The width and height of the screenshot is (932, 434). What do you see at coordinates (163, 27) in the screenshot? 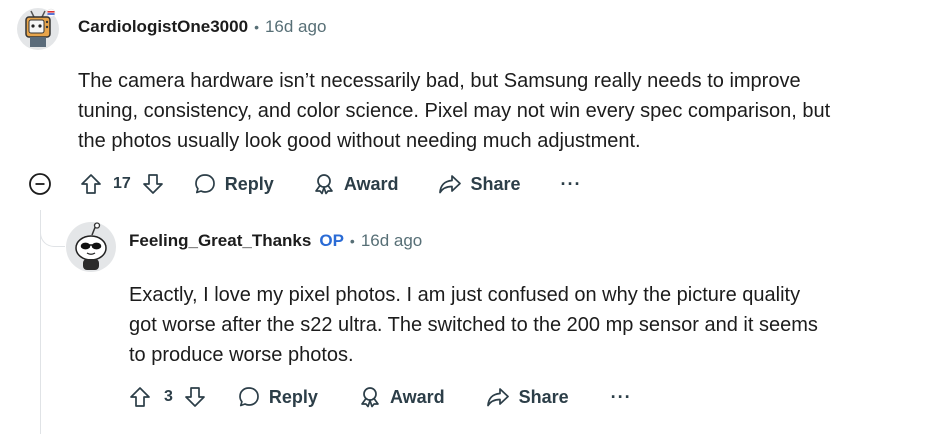
I see `comment-author: CardiologistOne3000` at bounding box center [163, 27].